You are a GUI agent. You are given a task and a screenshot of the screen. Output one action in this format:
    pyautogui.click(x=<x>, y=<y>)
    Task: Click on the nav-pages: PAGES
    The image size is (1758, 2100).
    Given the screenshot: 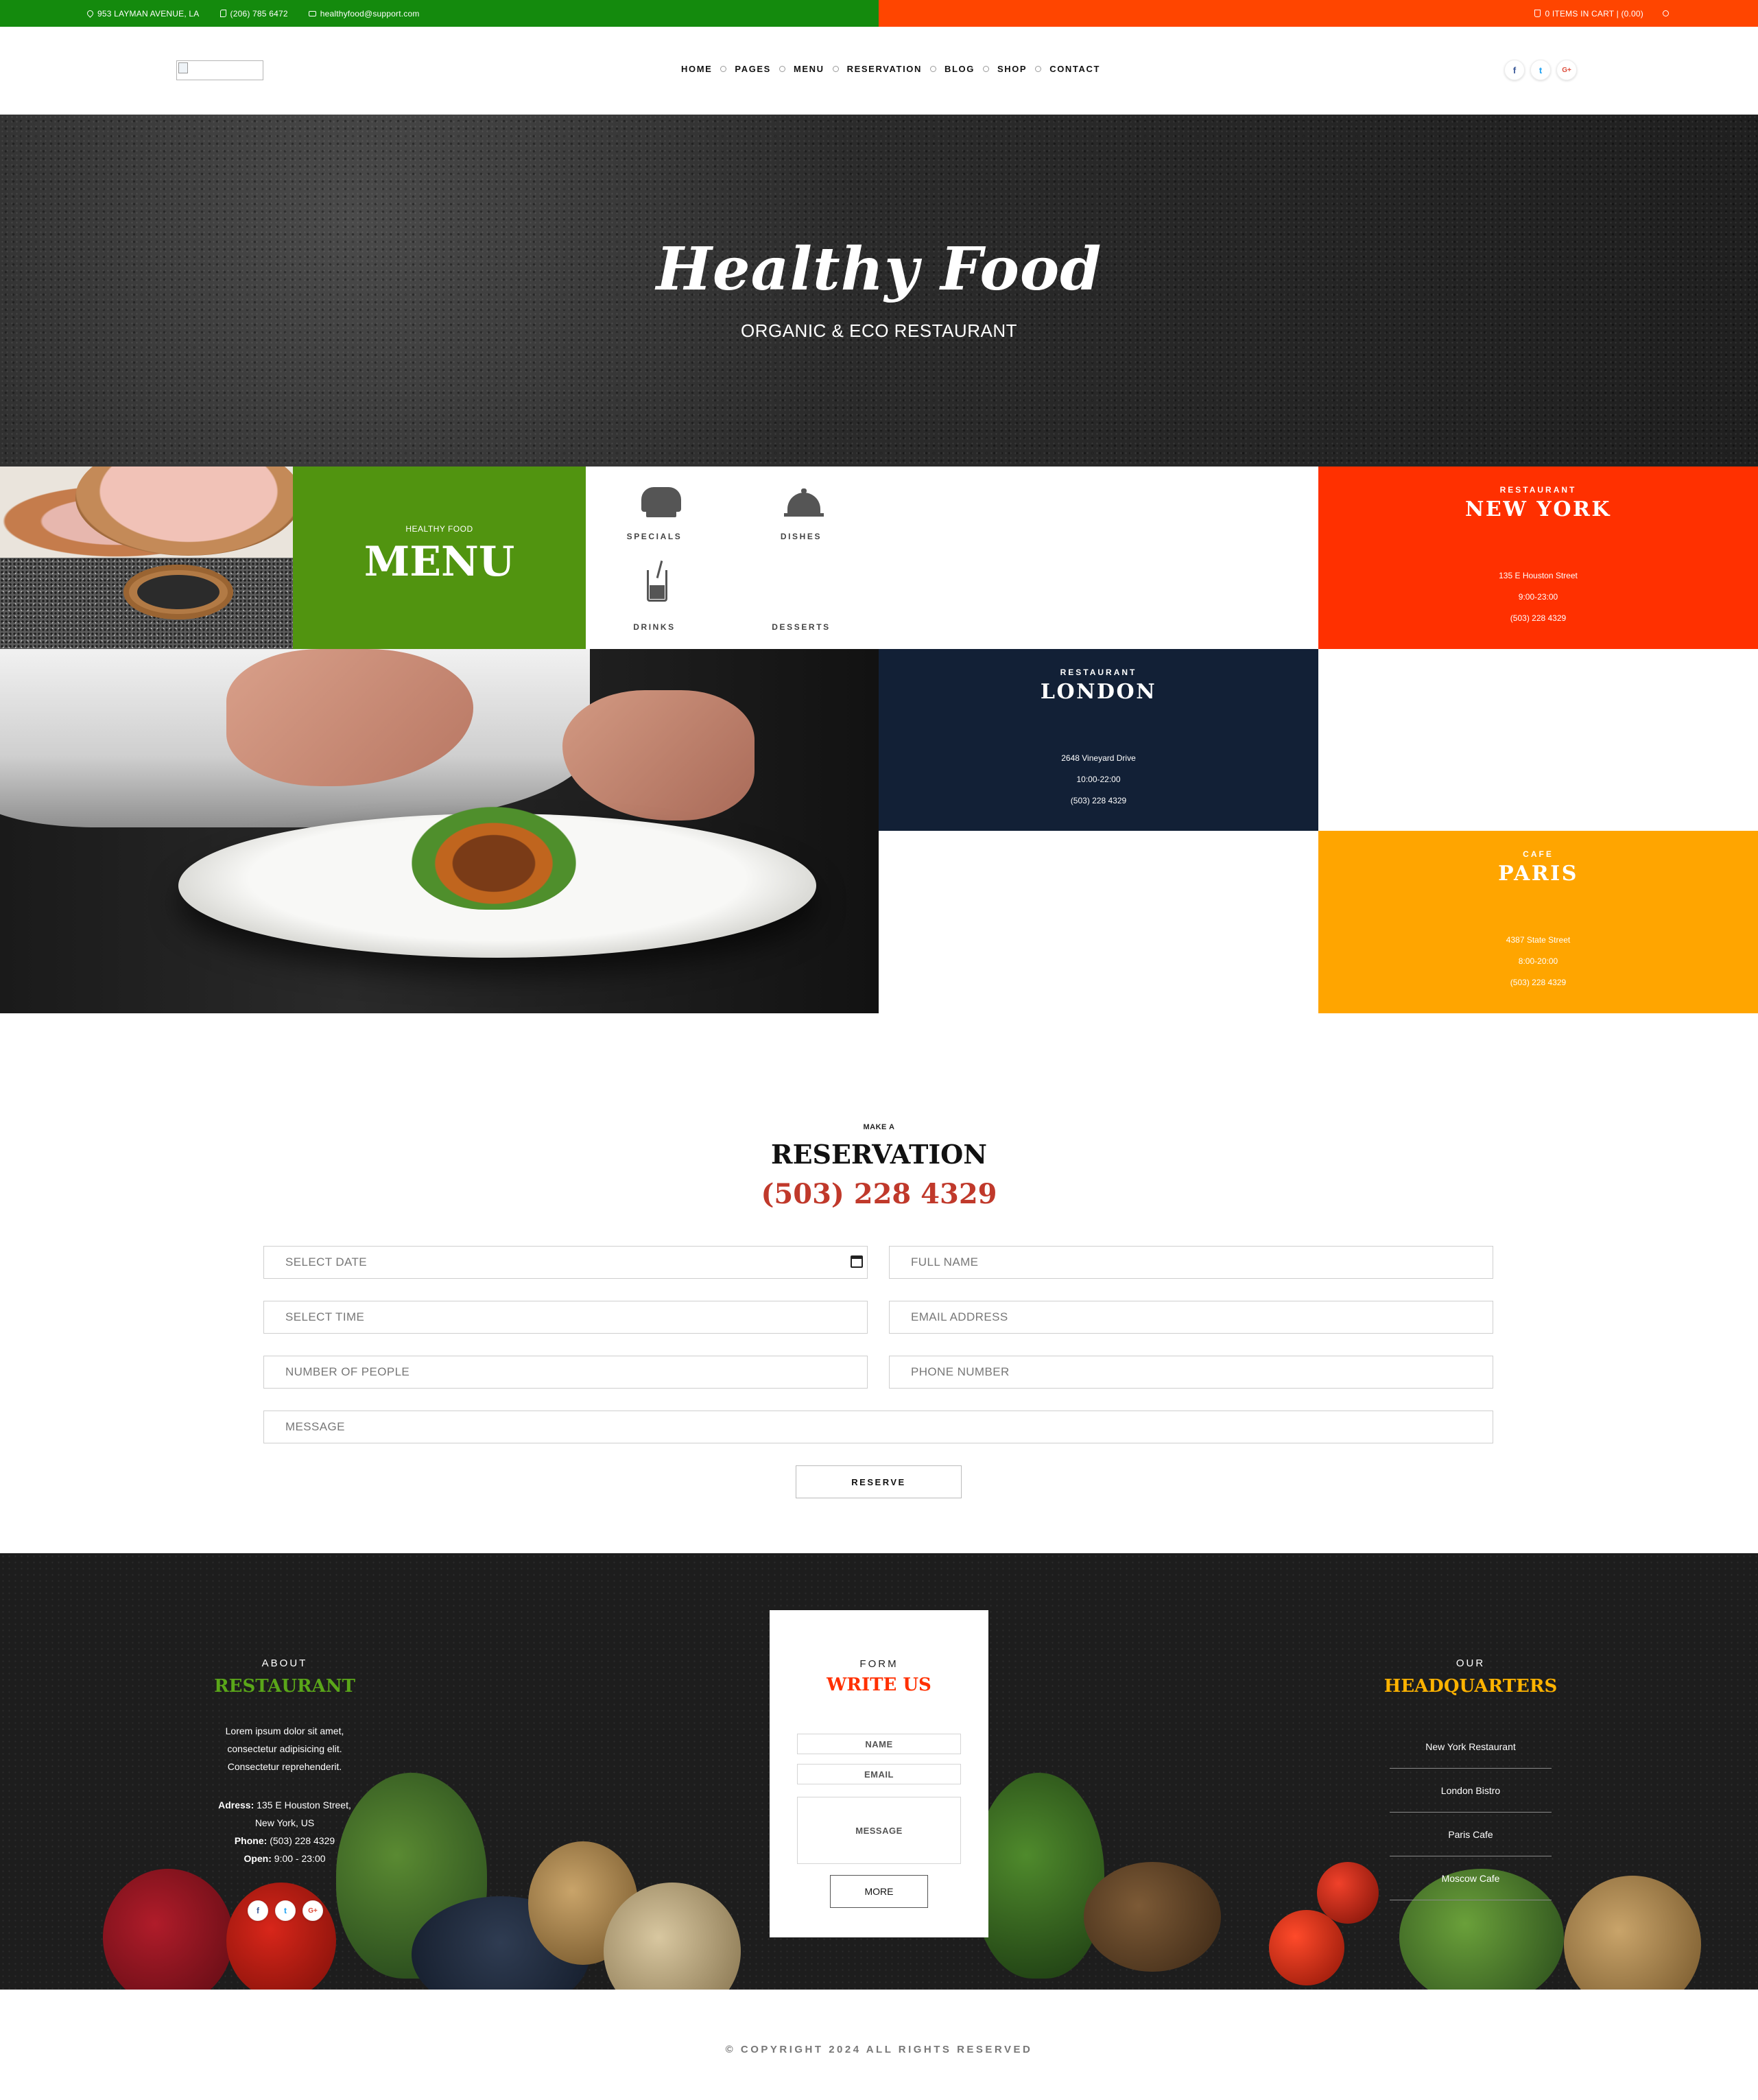 What is the action you would take?
    pyautogui.click(x=753, y=69)
    